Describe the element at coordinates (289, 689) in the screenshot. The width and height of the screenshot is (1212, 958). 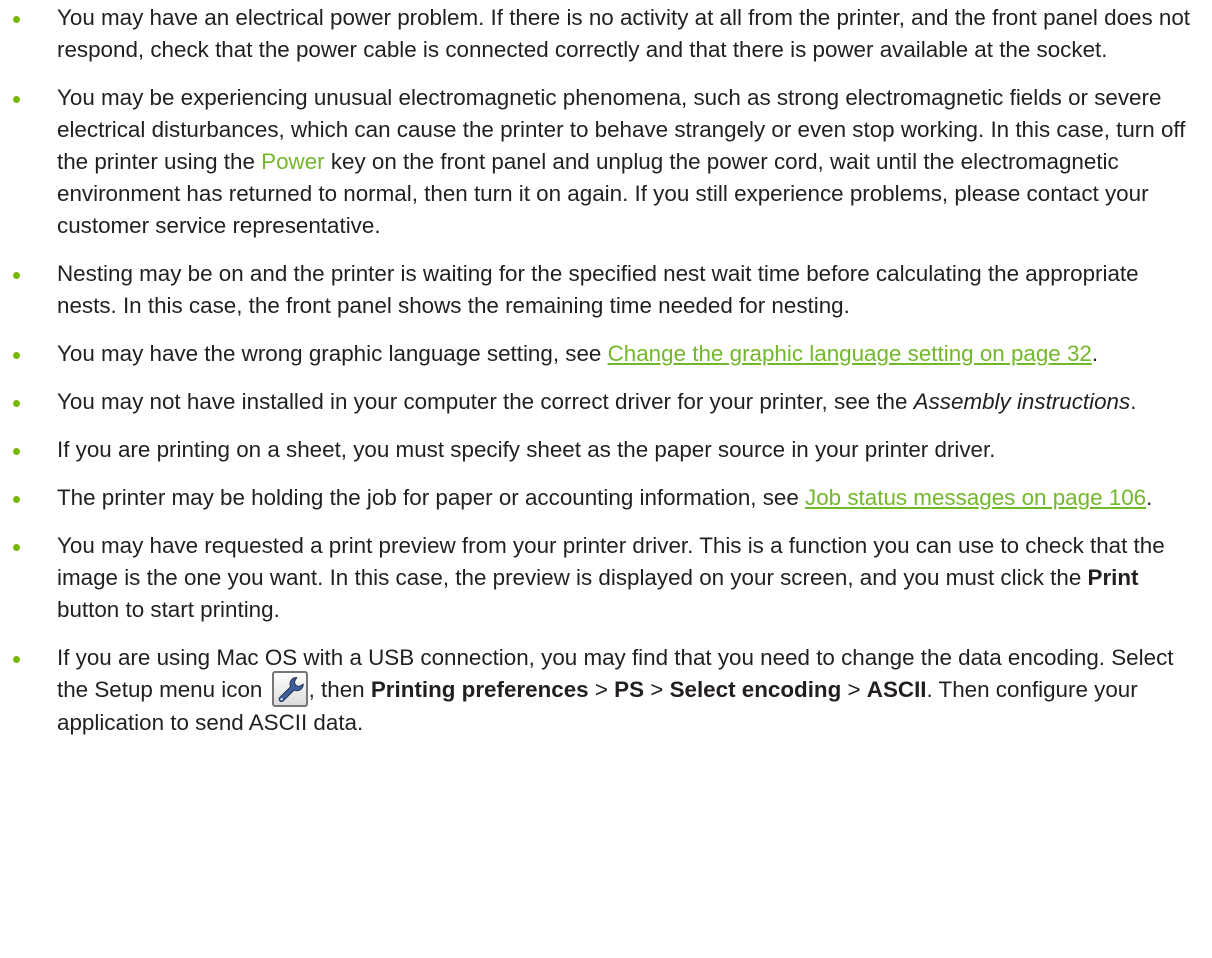
I see `wrench-icon` at that location.